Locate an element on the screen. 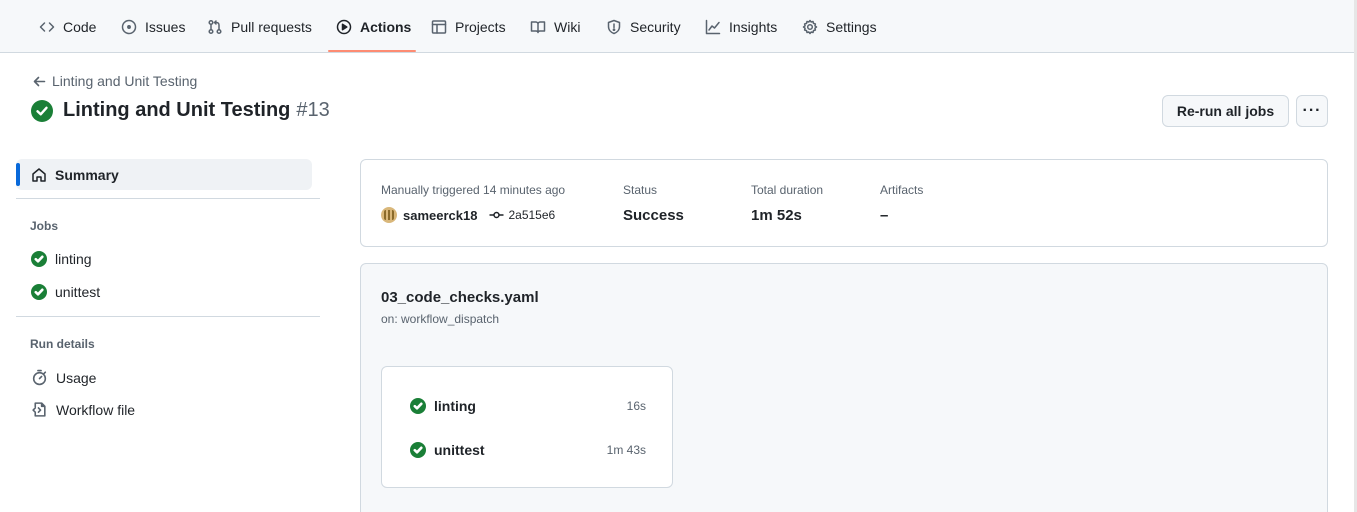 Image resolution: width=1357 pixels, height=512 pixels. tab-wiki: Wiki is located at coordinates (555, 26).